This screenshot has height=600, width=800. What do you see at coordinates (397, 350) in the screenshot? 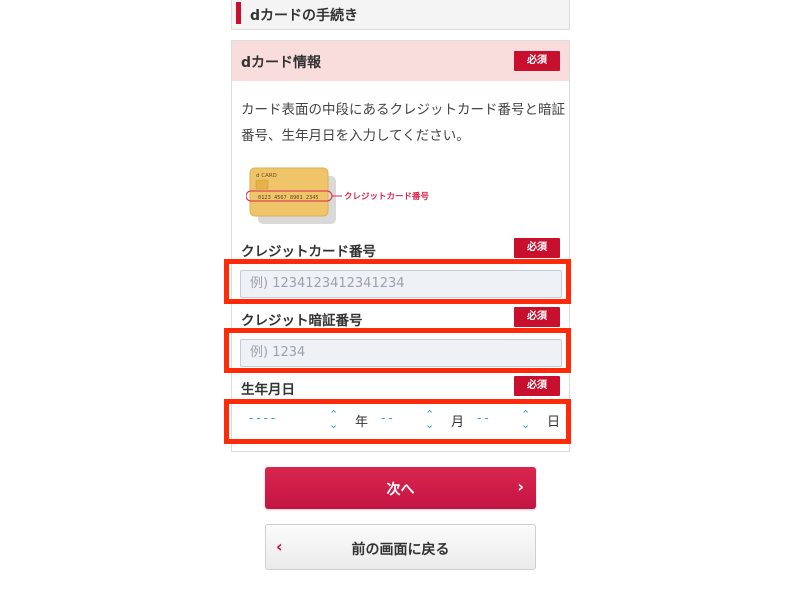
I see `pin-highlight` at bounding box center [397, 350].